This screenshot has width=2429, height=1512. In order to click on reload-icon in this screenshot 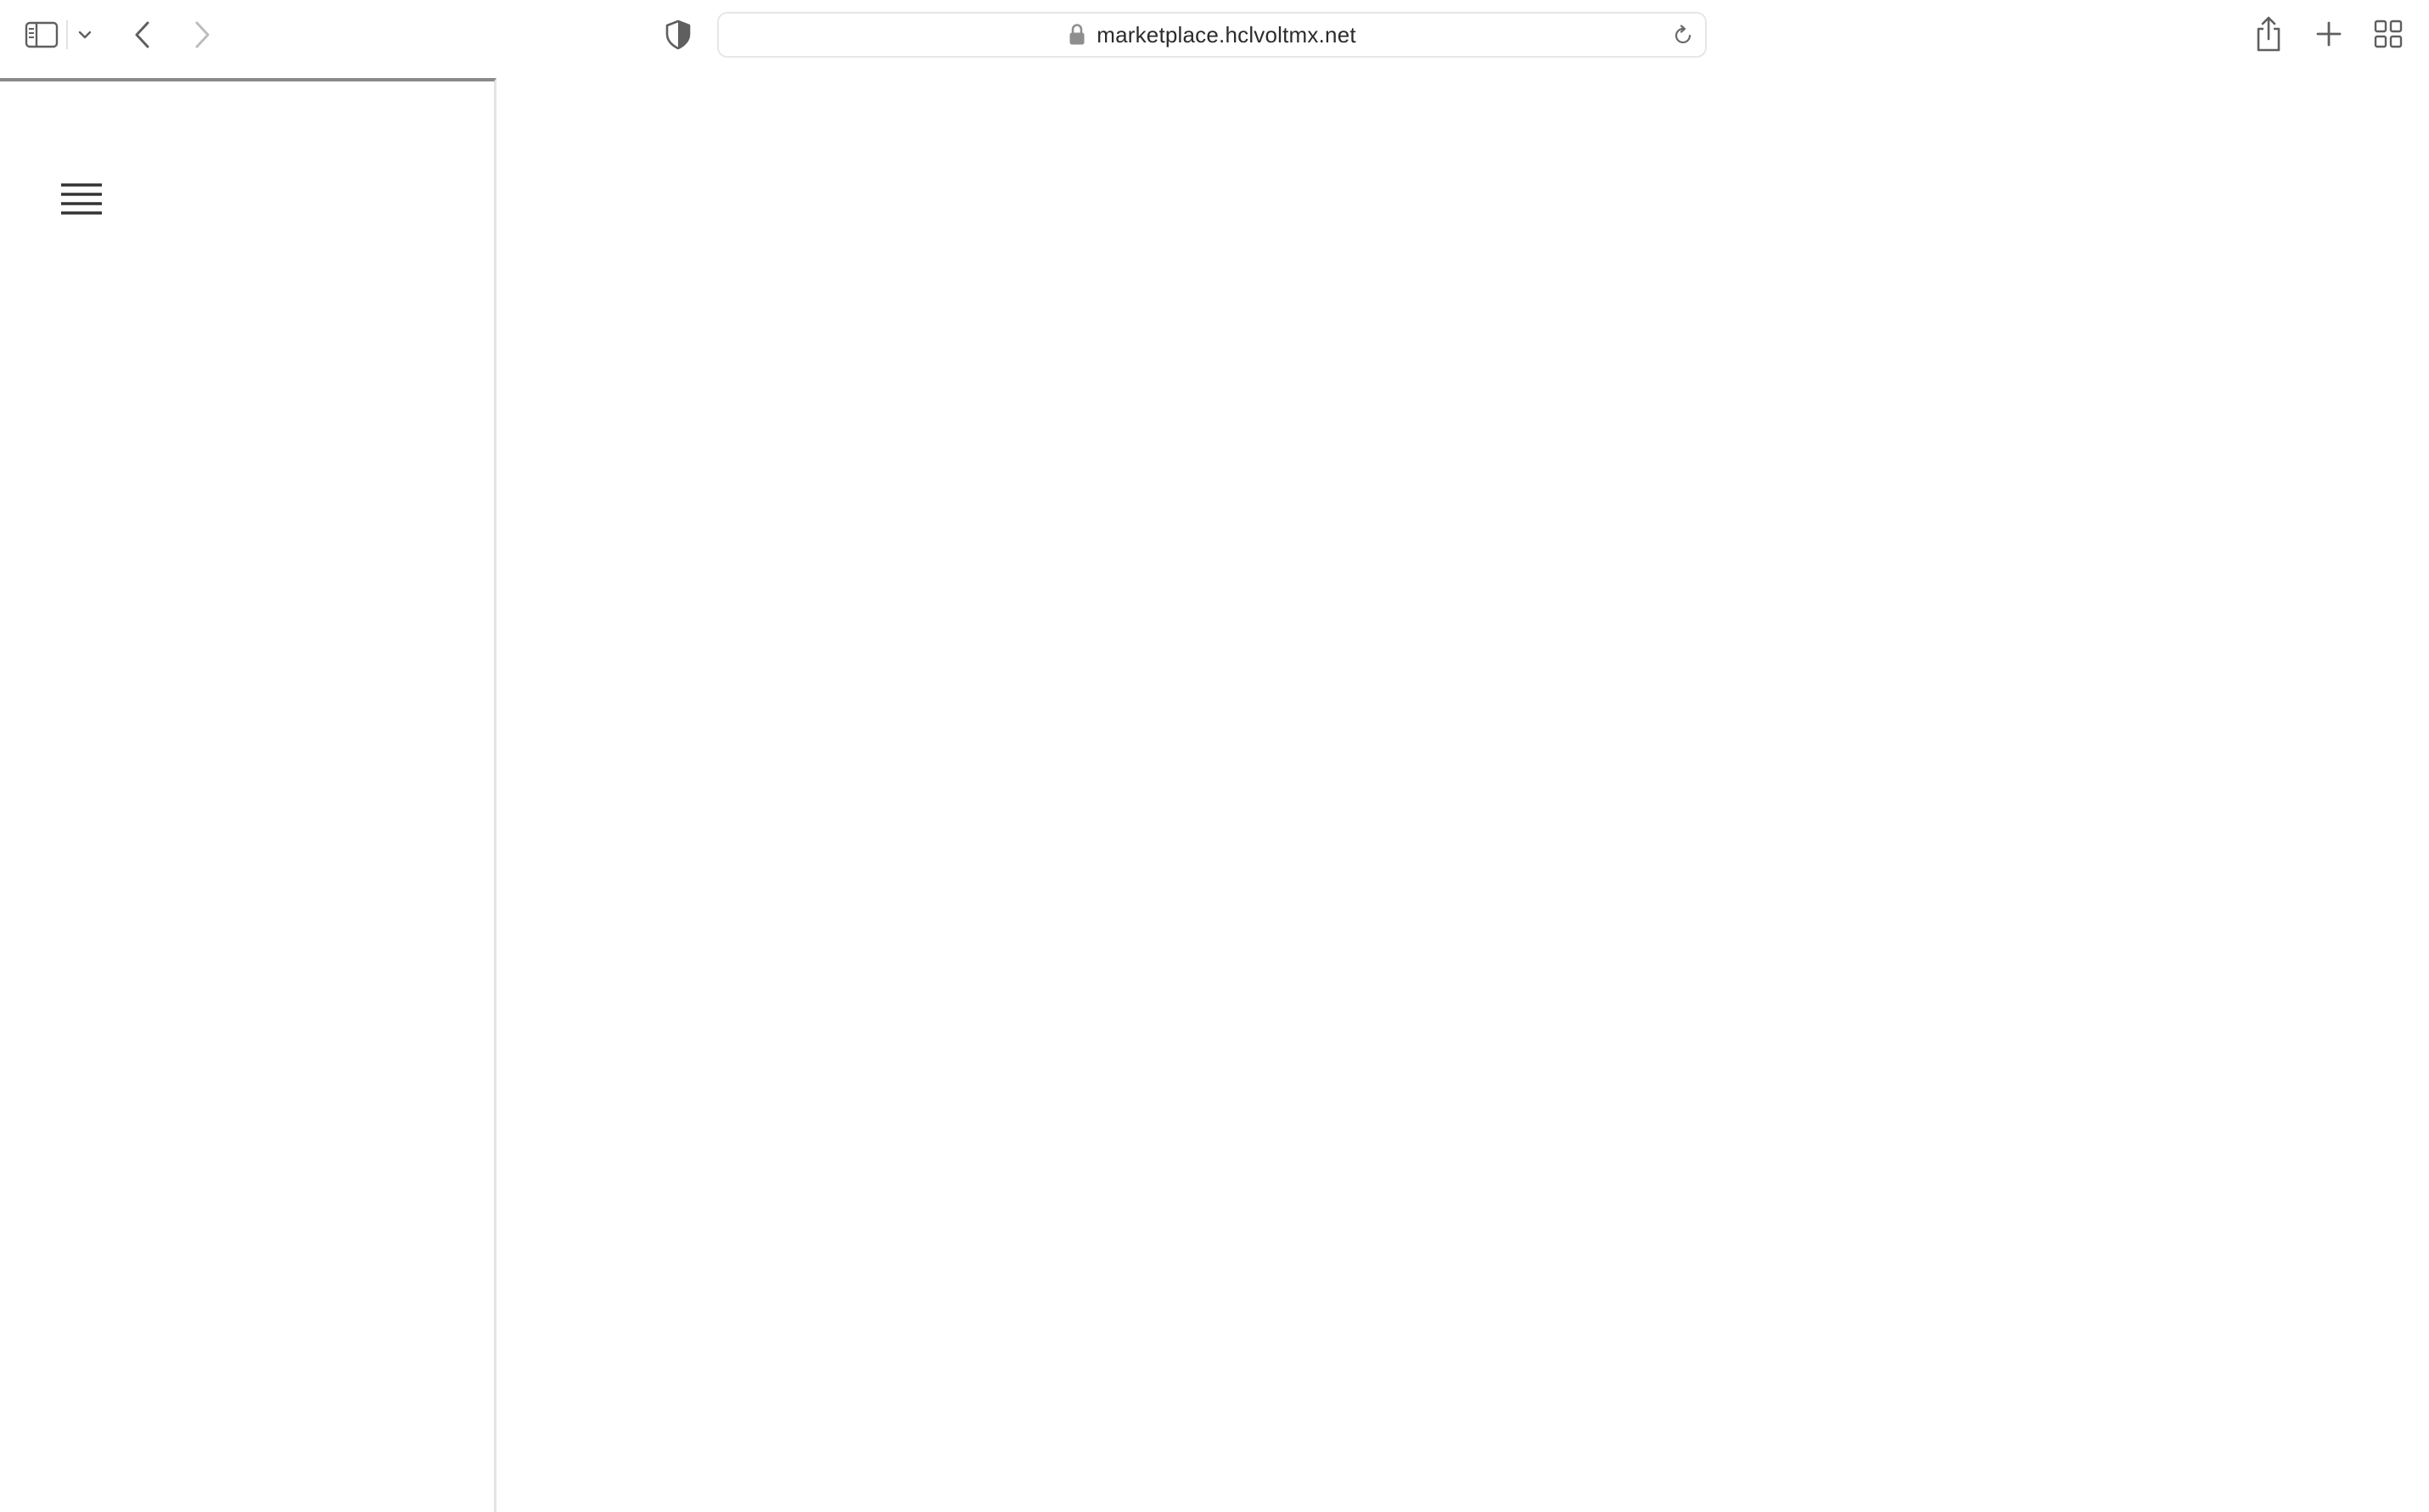, I will do `click(1683, 34)`.